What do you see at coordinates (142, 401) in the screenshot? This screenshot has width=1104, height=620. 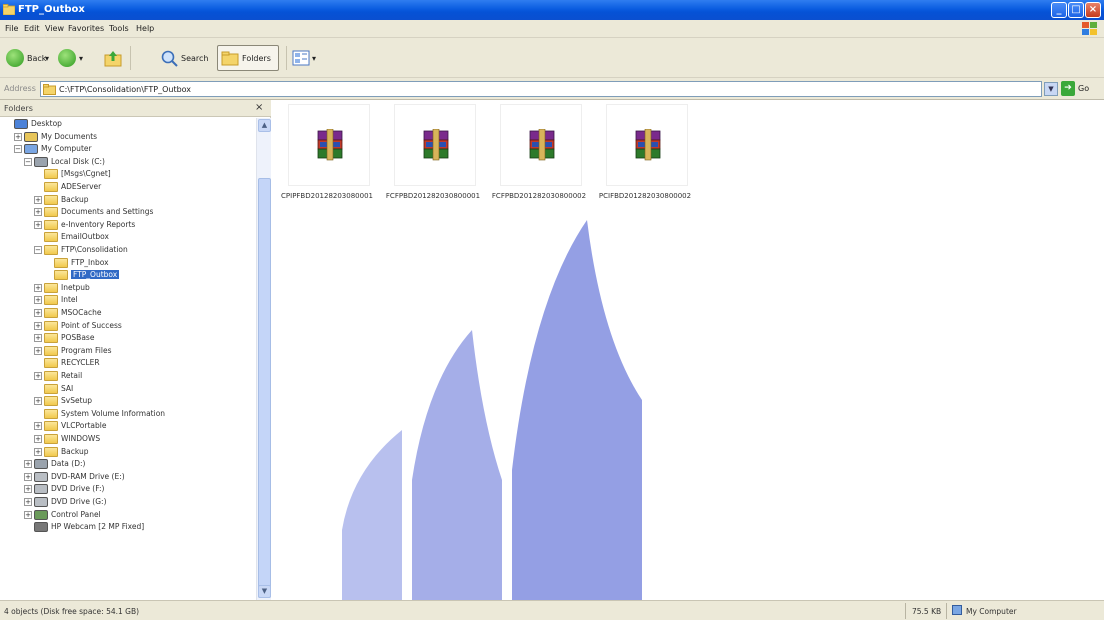 I see `tree-node: + SvSetup` at bounding box center [142, 401].